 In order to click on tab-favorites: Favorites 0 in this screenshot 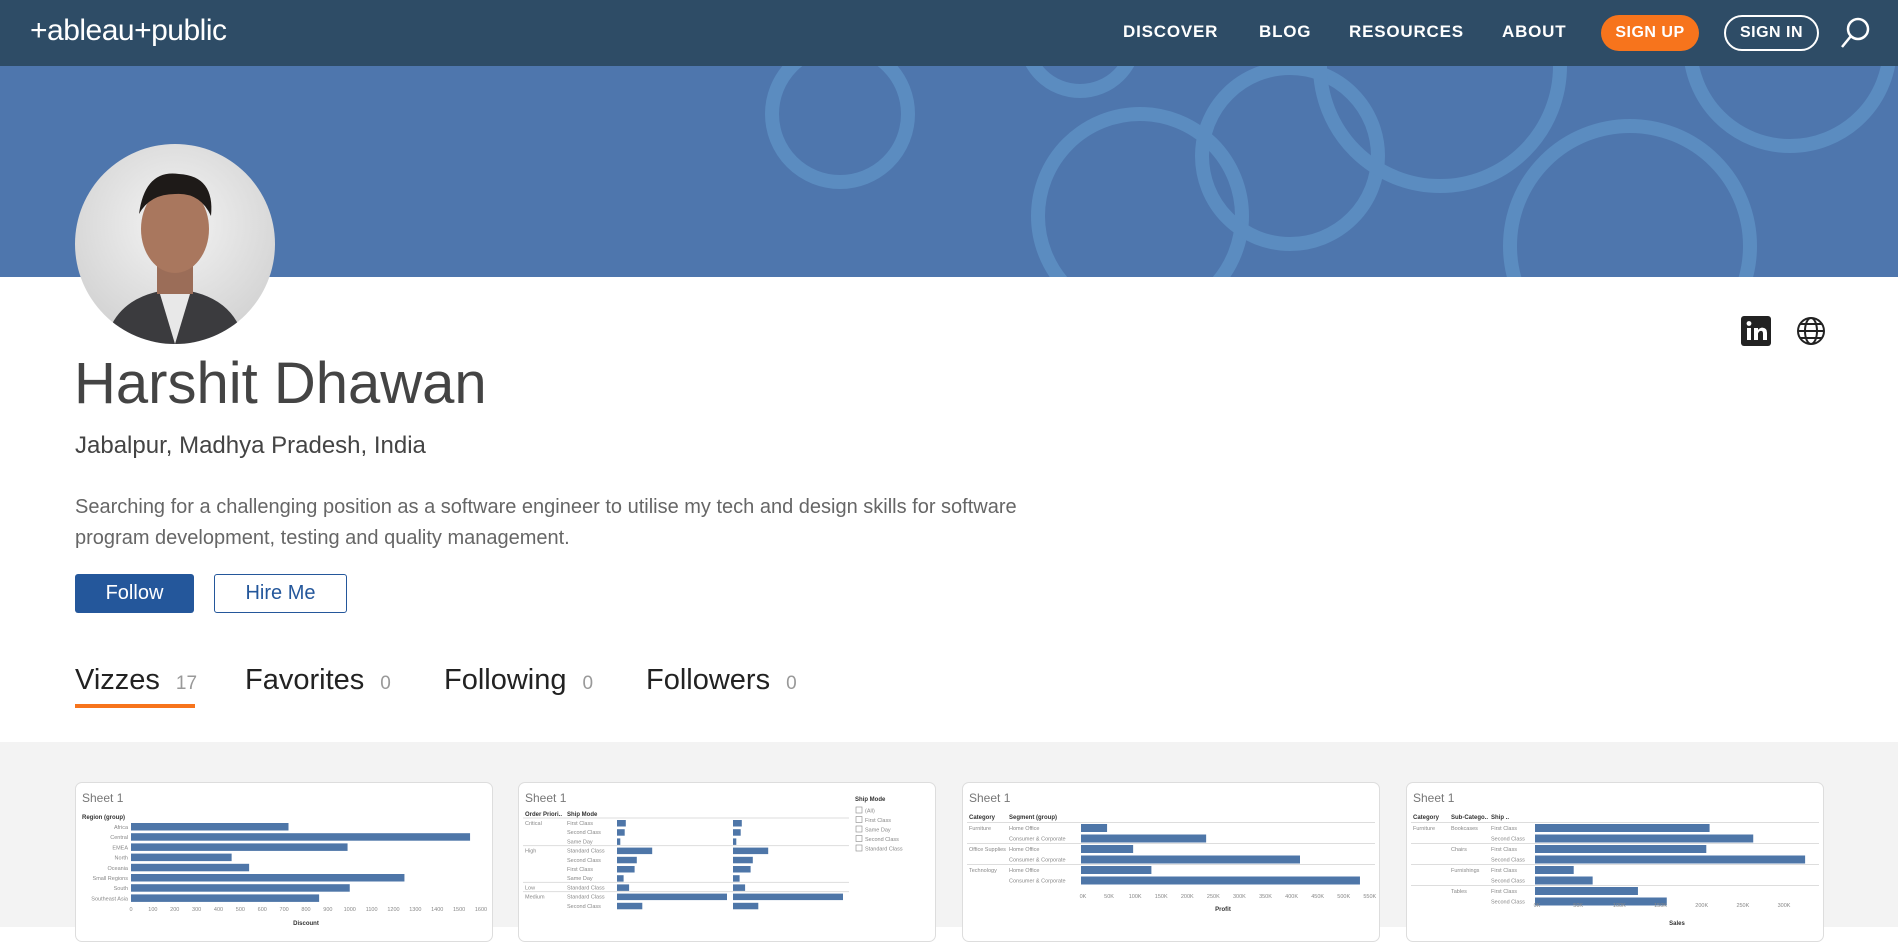, I will do `click(318, 680)`.